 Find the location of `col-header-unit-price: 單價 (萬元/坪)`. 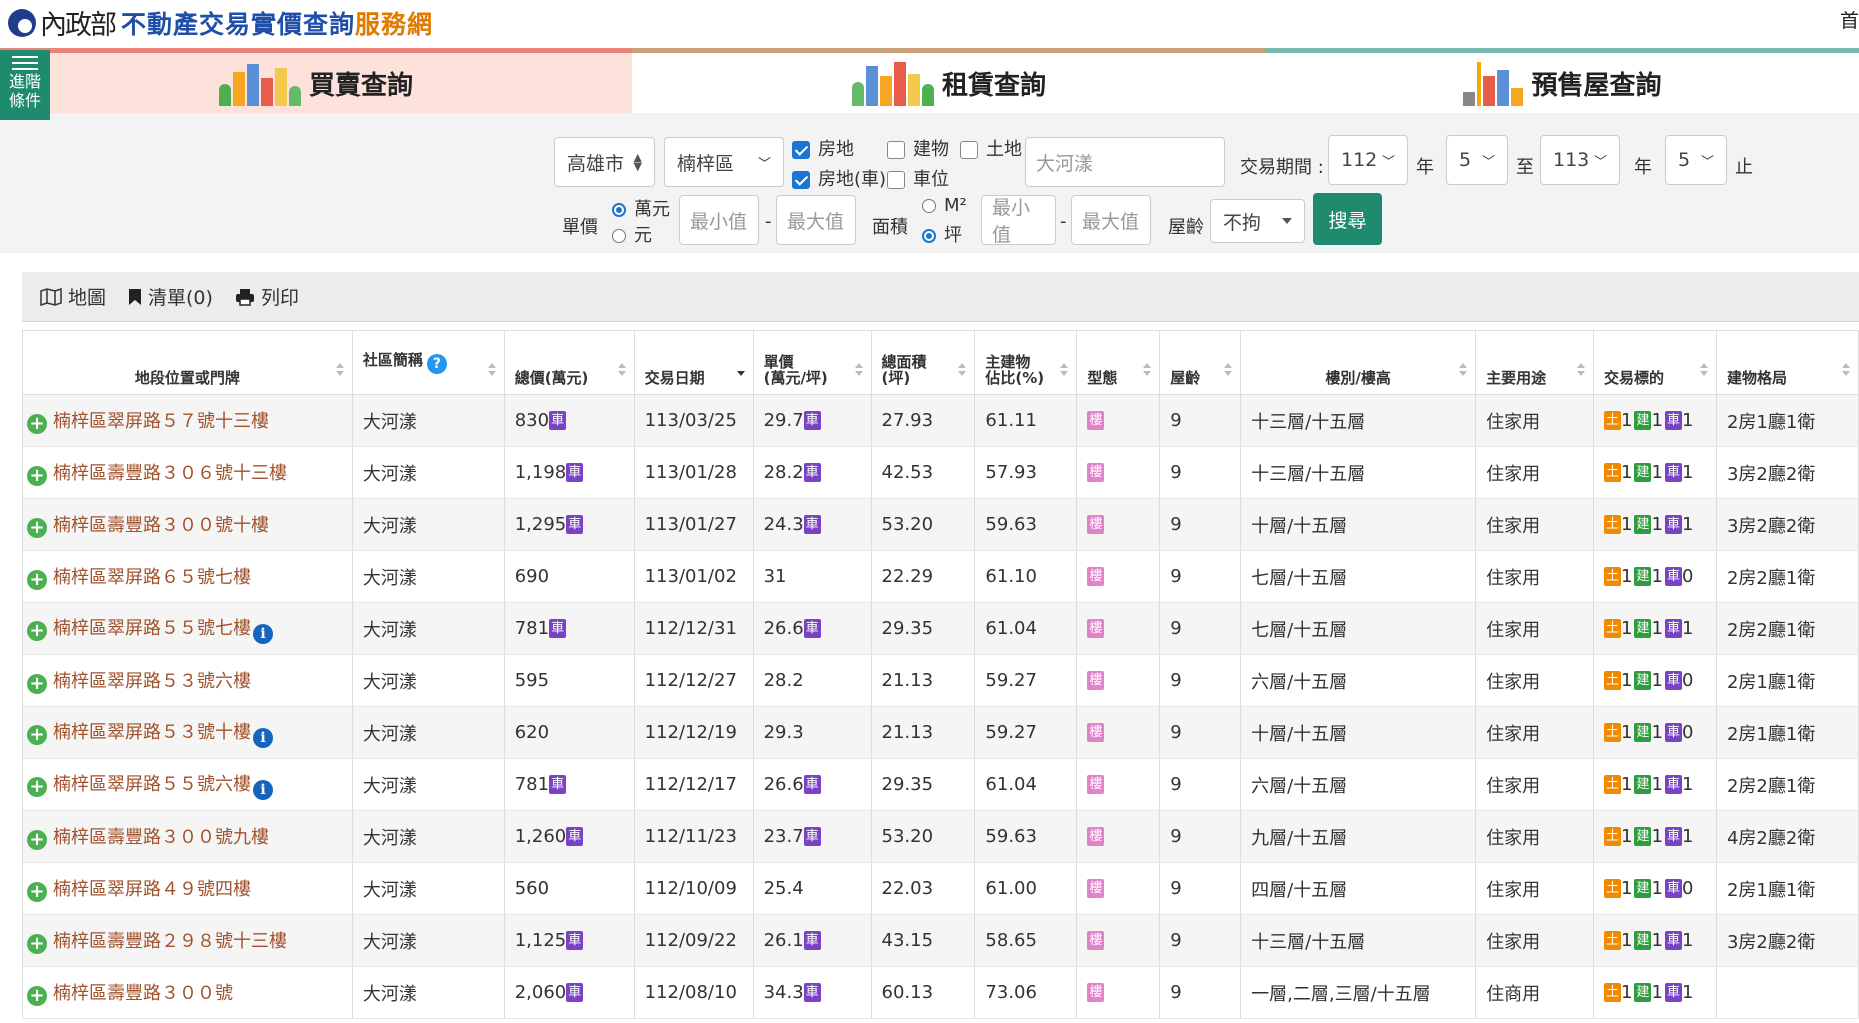

col-header-unit-price: 單價 (萬元/坪) is located at coordinates (812, 362).